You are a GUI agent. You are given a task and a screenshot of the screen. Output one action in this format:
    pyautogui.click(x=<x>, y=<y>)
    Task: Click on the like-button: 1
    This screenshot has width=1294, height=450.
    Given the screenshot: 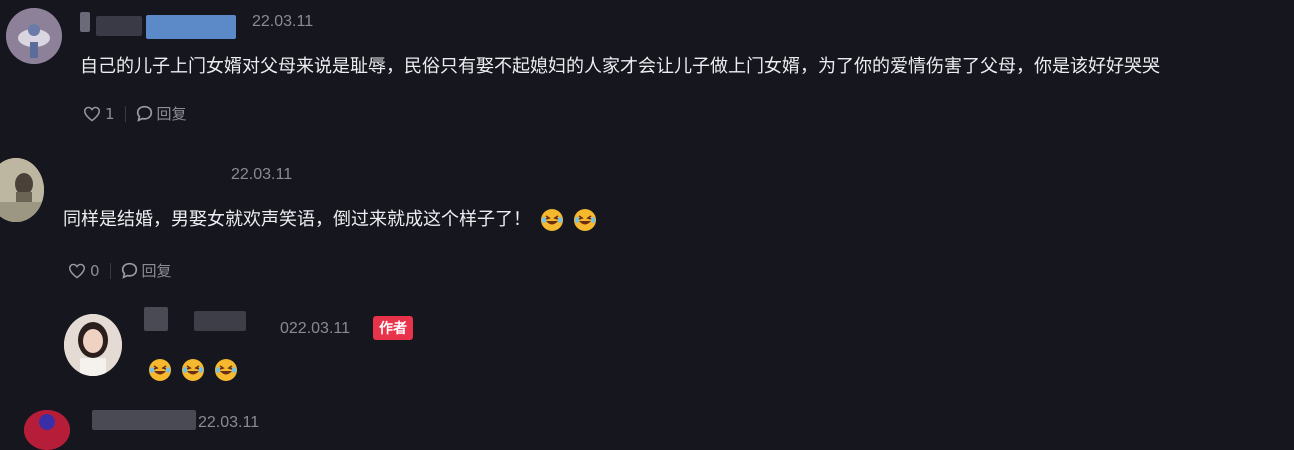 What is the action you would take?
    pyautogui.click(x=99, y=114)
    